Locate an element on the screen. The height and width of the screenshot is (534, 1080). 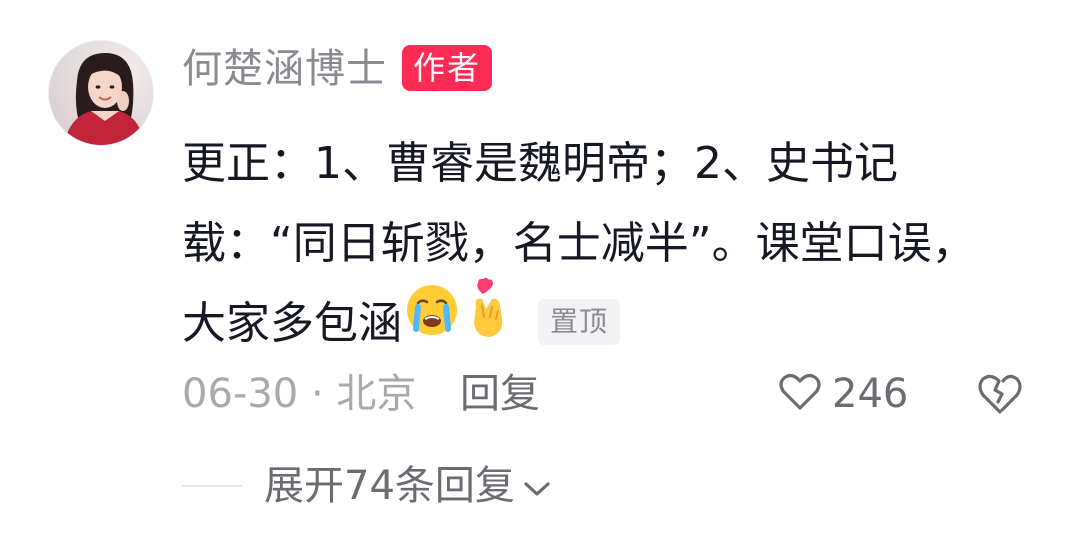
like-count: 246 is located at coordinates (870, 394).